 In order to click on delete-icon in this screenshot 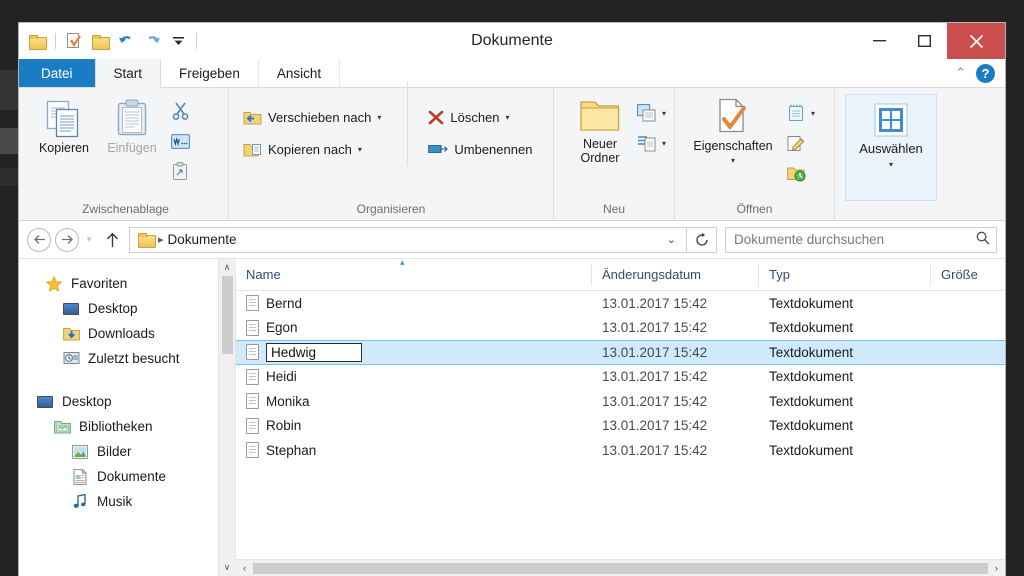, I will do `click(436, 117)`.